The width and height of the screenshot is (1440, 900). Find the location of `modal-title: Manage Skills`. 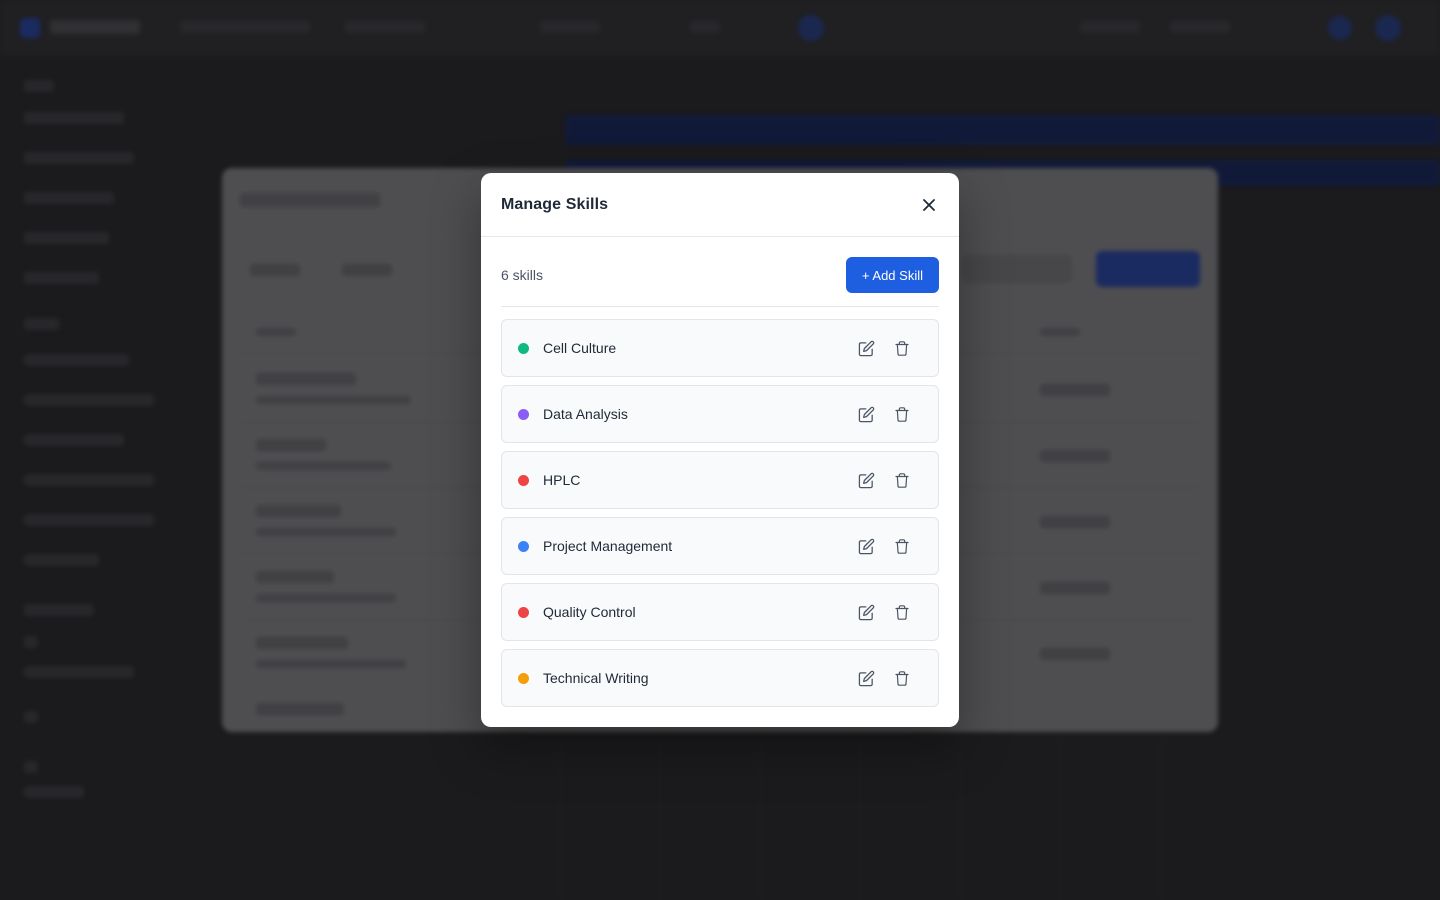

modal-title: Manage Skills is located at coordinates (555, 204).